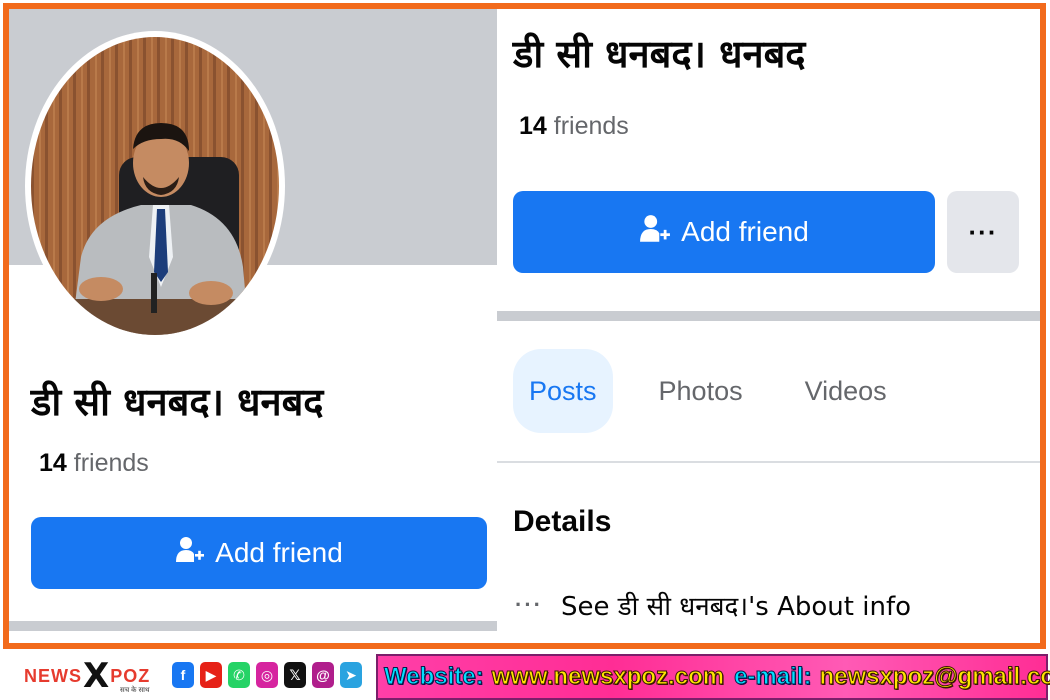  I want to click on website-label: Website:, so click(434, 677).